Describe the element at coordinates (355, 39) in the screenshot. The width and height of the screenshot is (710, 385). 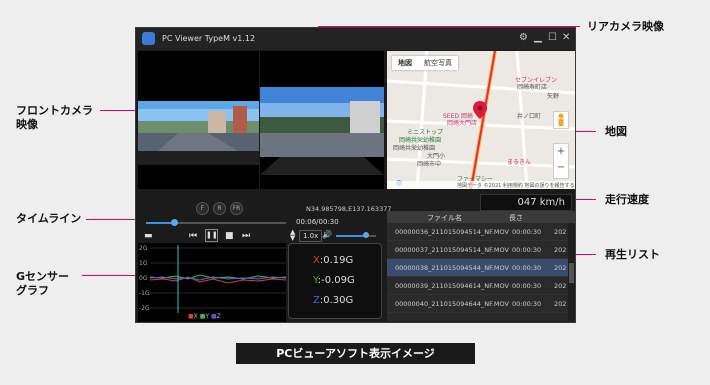
I see `title-bar: PC Viewer TypeM v1.12 ⚙ ▁ ☐ ✕` at that location.